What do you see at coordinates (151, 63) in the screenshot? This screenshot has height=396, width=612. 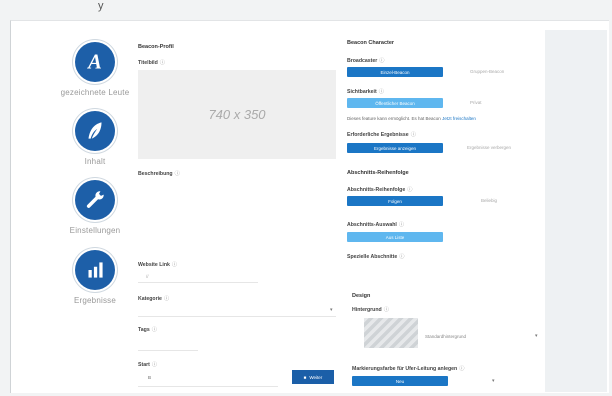 I see `title-image-label: Titelbild ⓘ` at bounding box center [151, 63].